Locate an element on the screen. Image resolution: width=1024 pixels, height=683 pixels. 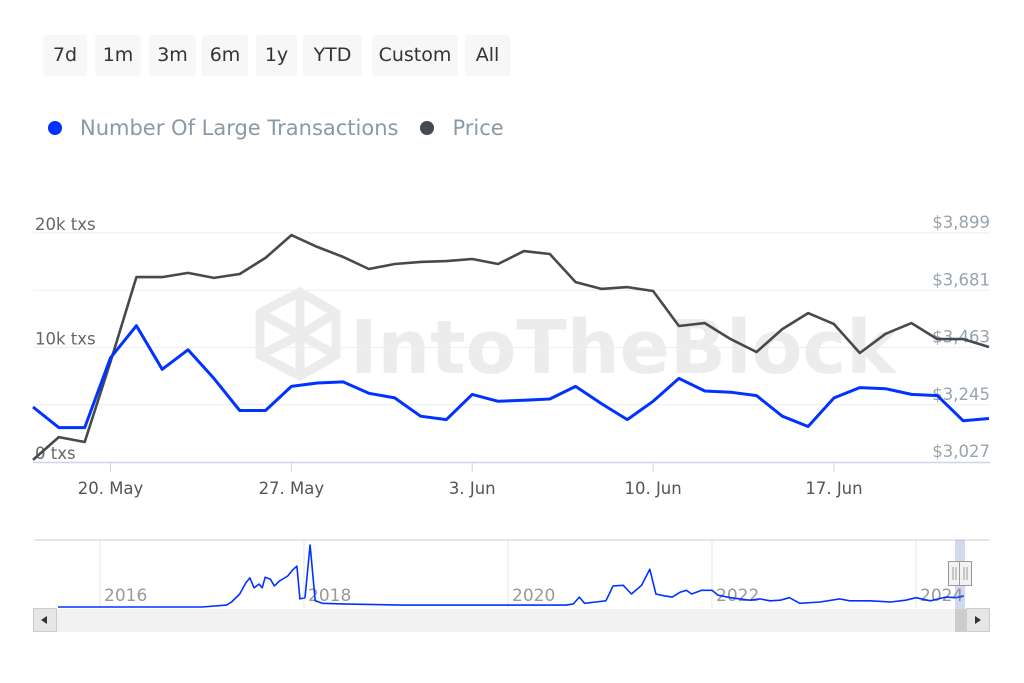
navigator-handle-right is located at coordinates (965, 573).